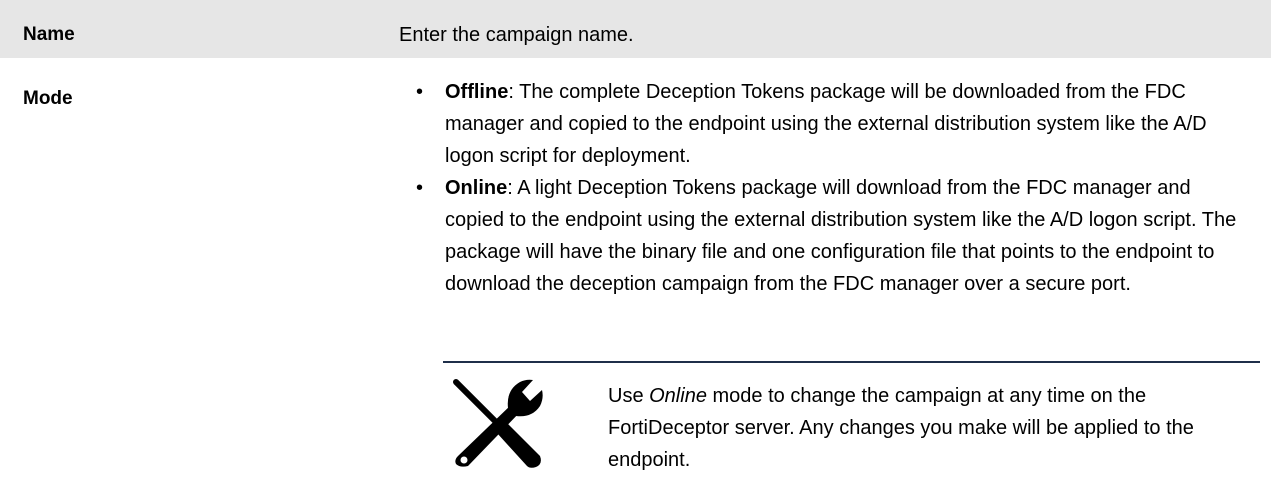 The width and height of the screenshot is (1271, 499). I want to click on tools-icon, so click(498, 424).